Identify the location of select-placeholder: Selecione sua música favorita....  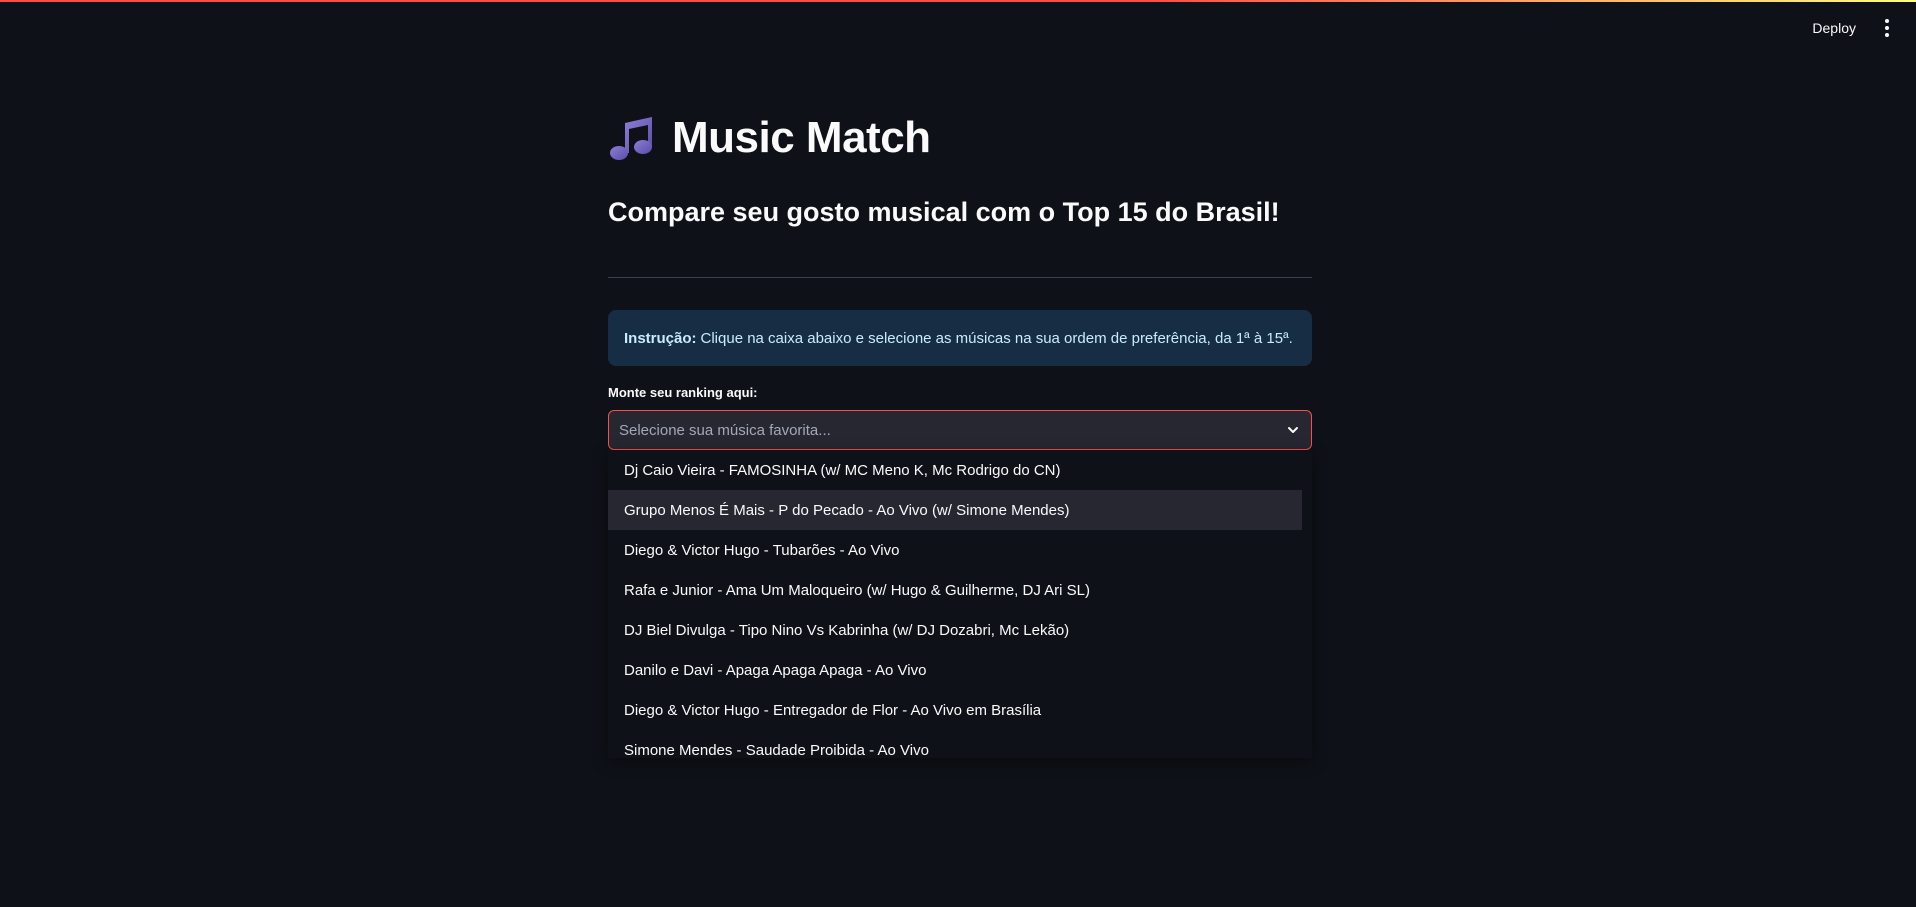
(725, 430).